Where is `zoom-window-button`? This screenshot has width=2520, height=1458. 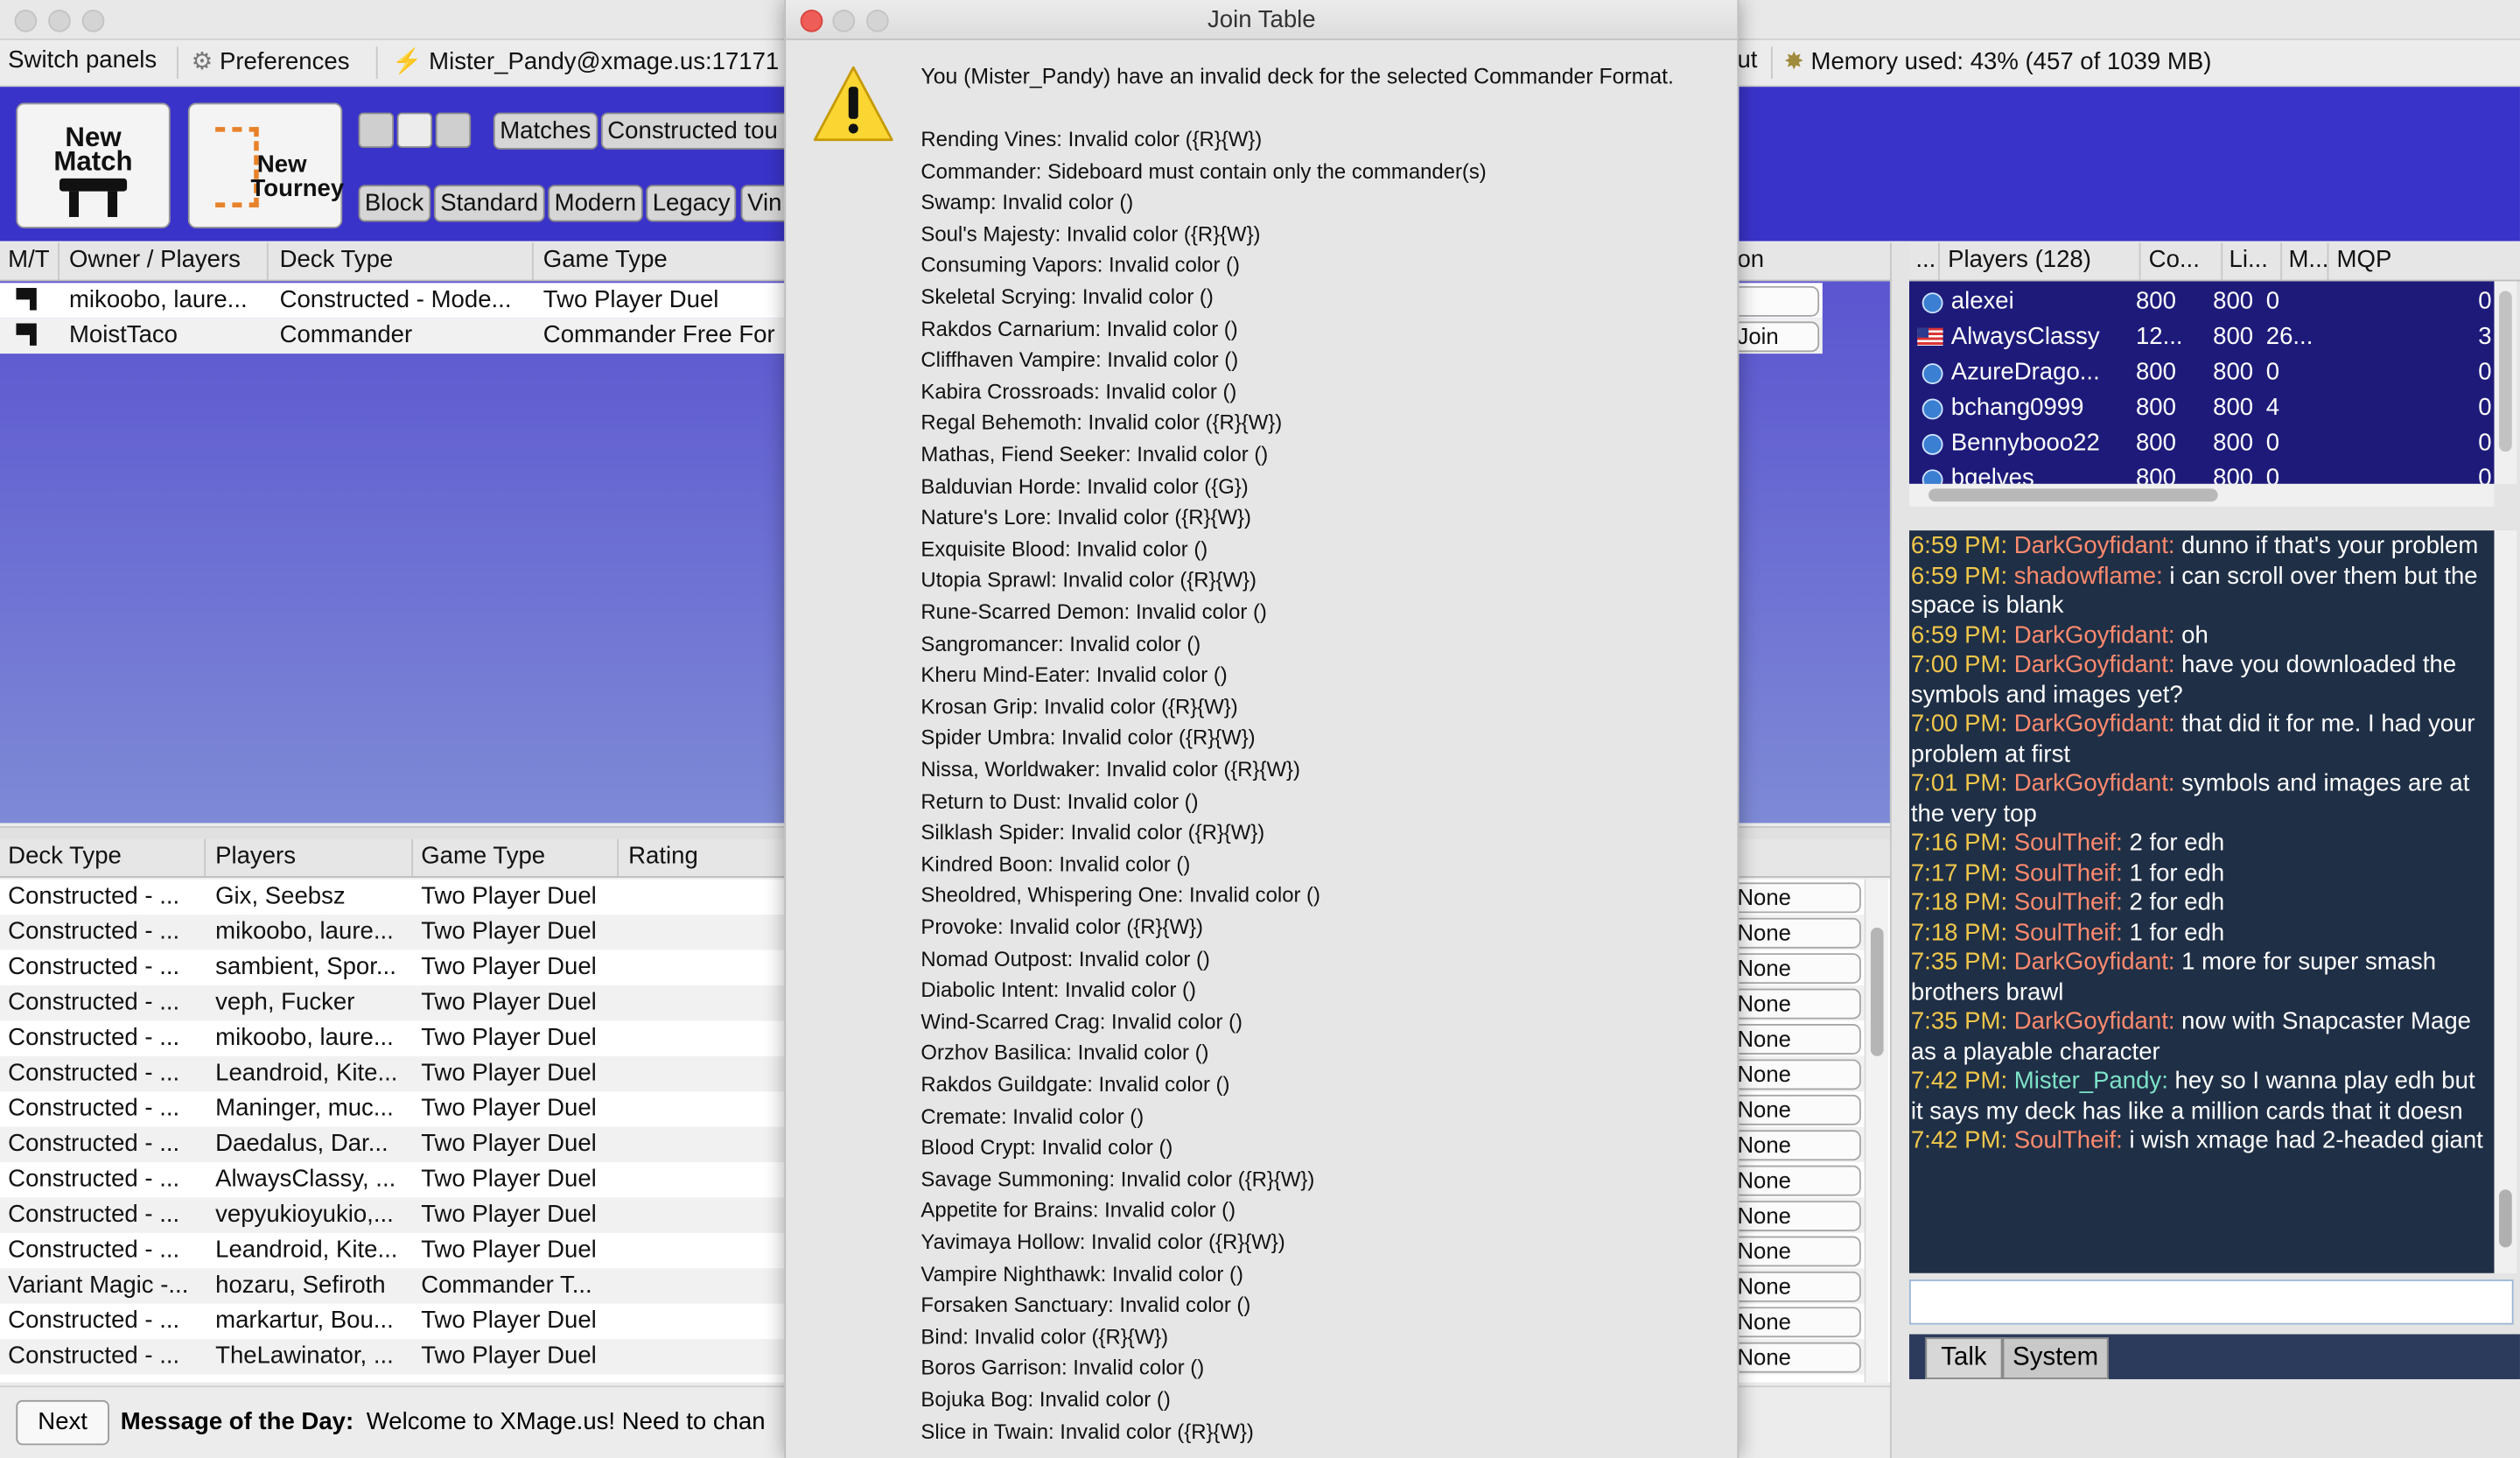
zoom-window-button is located at coordinates (93, 21).